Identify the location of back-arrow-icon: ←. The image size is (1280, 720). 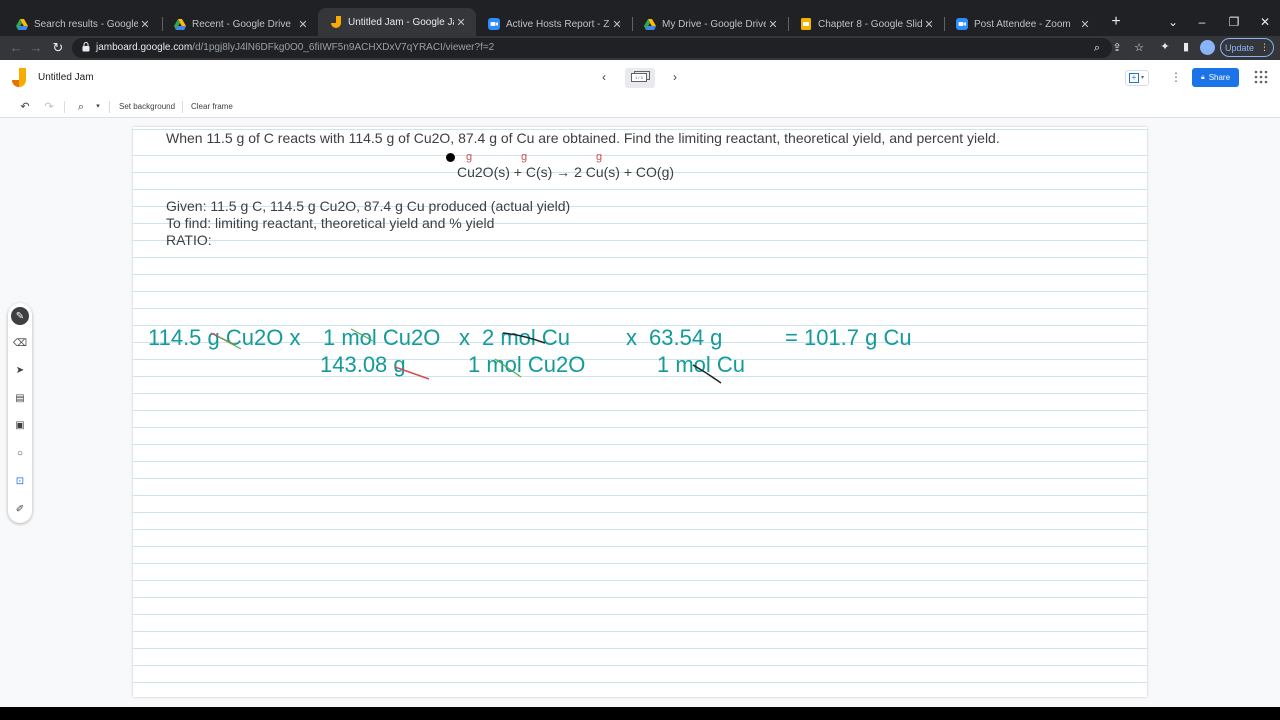
(16, 48).